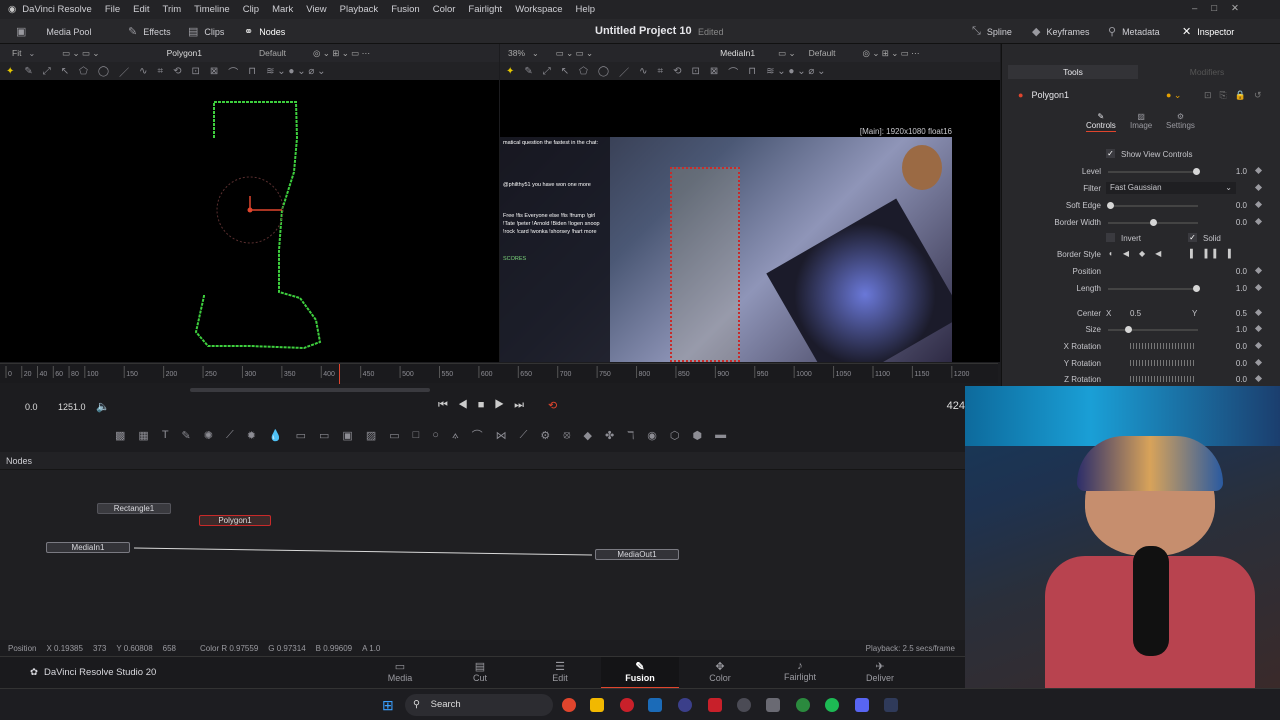 This screenshot has width=1280, height=720. What do you see at coordinates (186, 435) in the screenshot?
I see `brush-icon: ✎` at bounding box center [186, 435].